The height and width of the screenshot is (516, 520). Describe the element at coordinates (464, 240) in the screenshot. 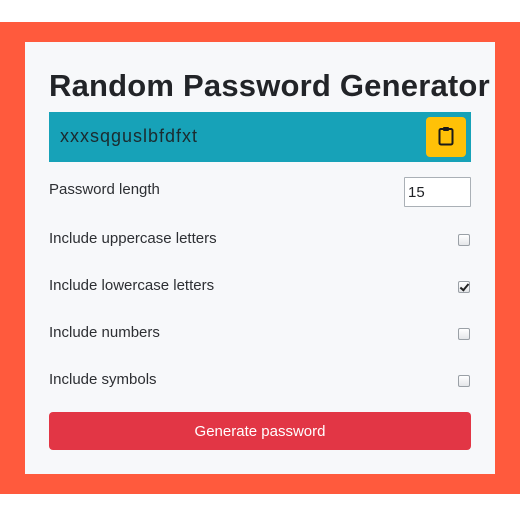

I see `uppercase-checkbox` at that location.